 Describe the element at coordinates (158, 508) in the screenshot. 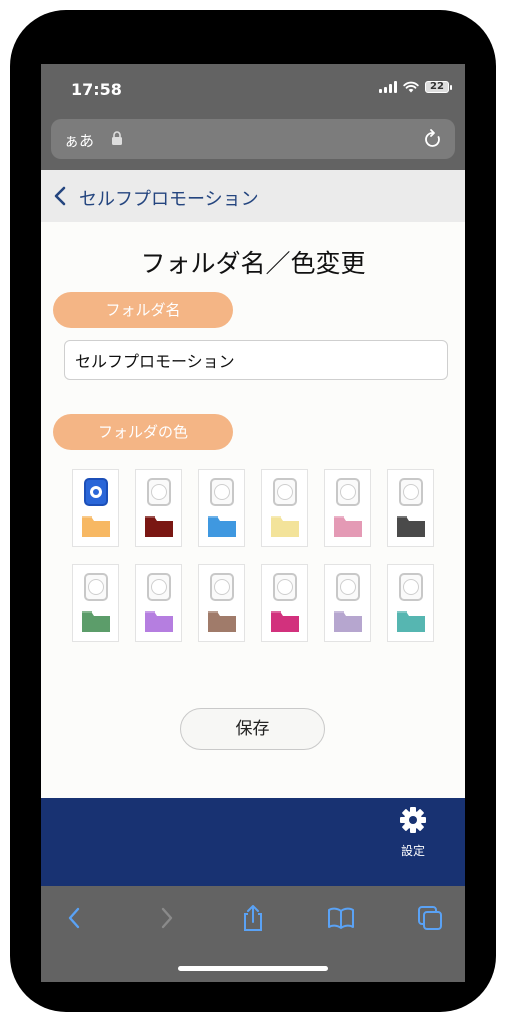

I see `color-option-dark-red` at that location.